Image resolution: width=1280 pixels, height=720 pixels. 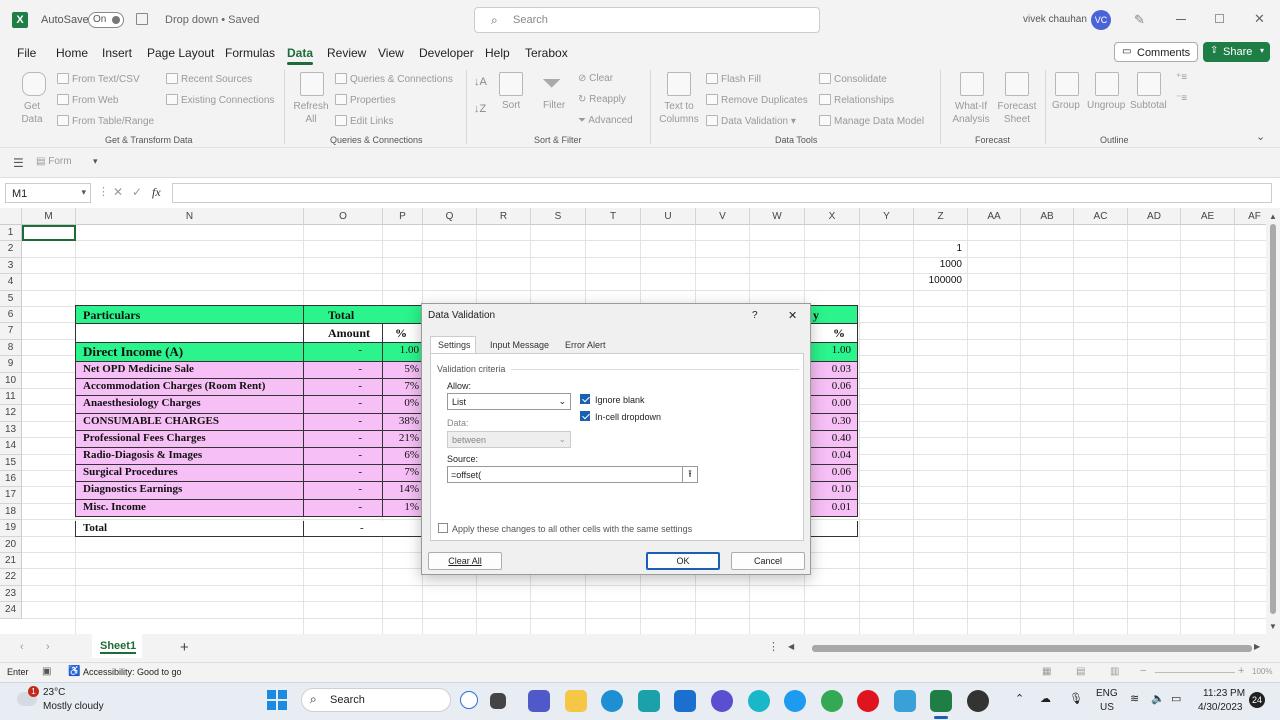 What do you see at coordinates (49, 216) in the screenshot?
I see `column-header-m: M` at bounding box center [49, 216].